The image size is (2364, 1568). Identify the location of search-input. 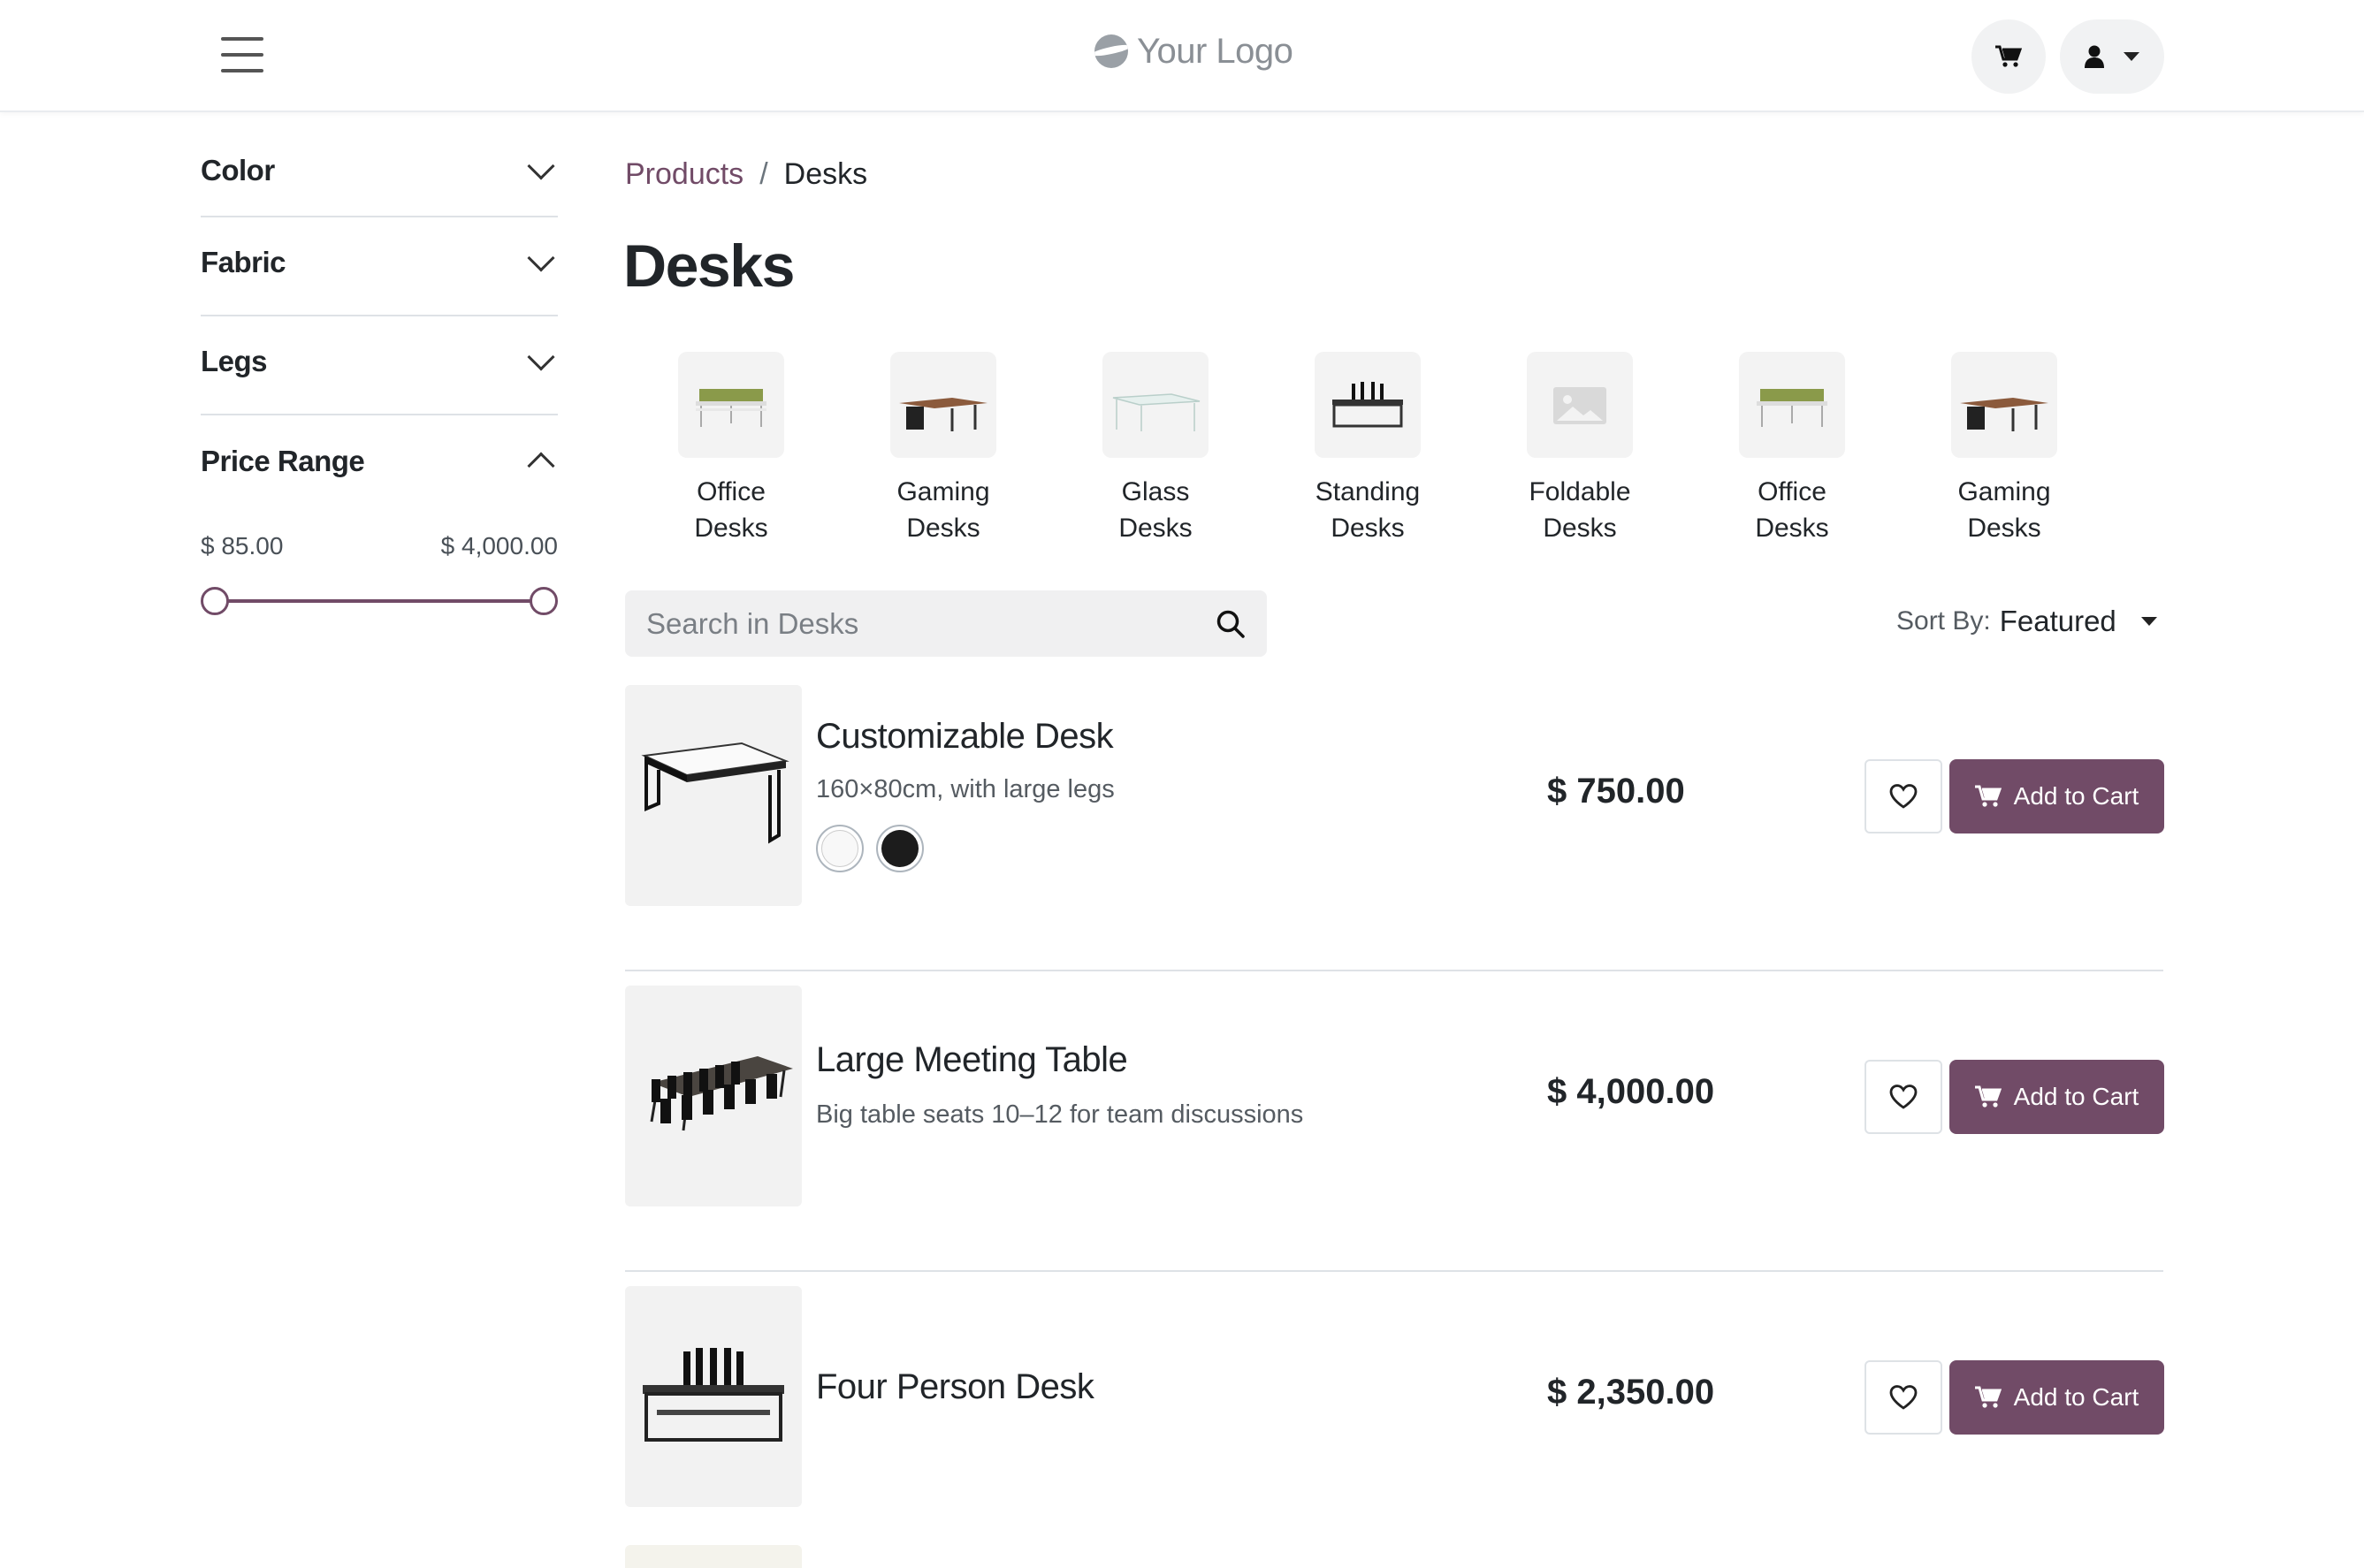
(931, 624).